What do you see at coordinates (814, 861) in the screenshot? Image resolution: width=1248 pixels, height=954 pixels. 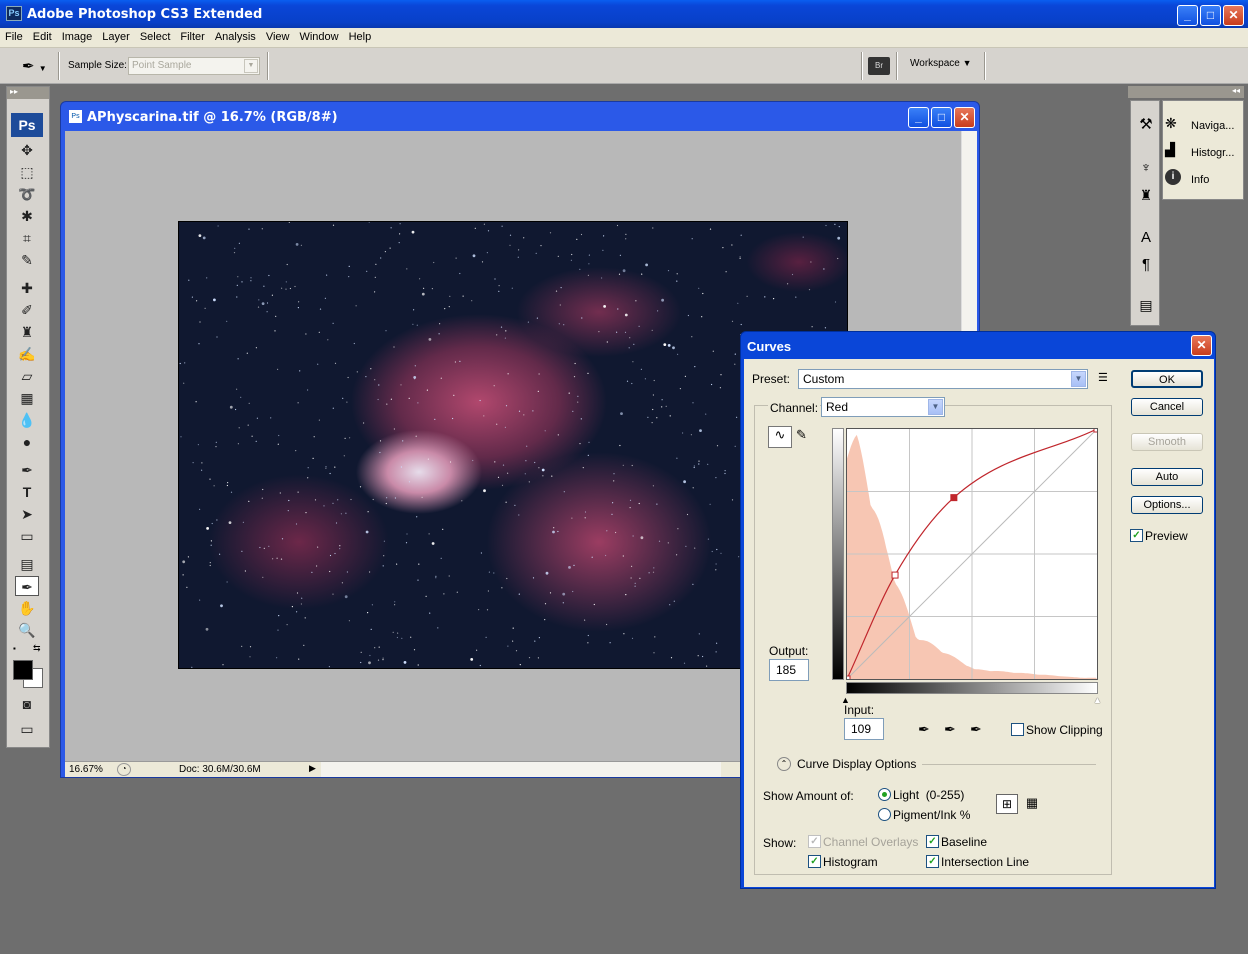 I see `histogram-checkbox: ✓` at bounding box center [814, 861].